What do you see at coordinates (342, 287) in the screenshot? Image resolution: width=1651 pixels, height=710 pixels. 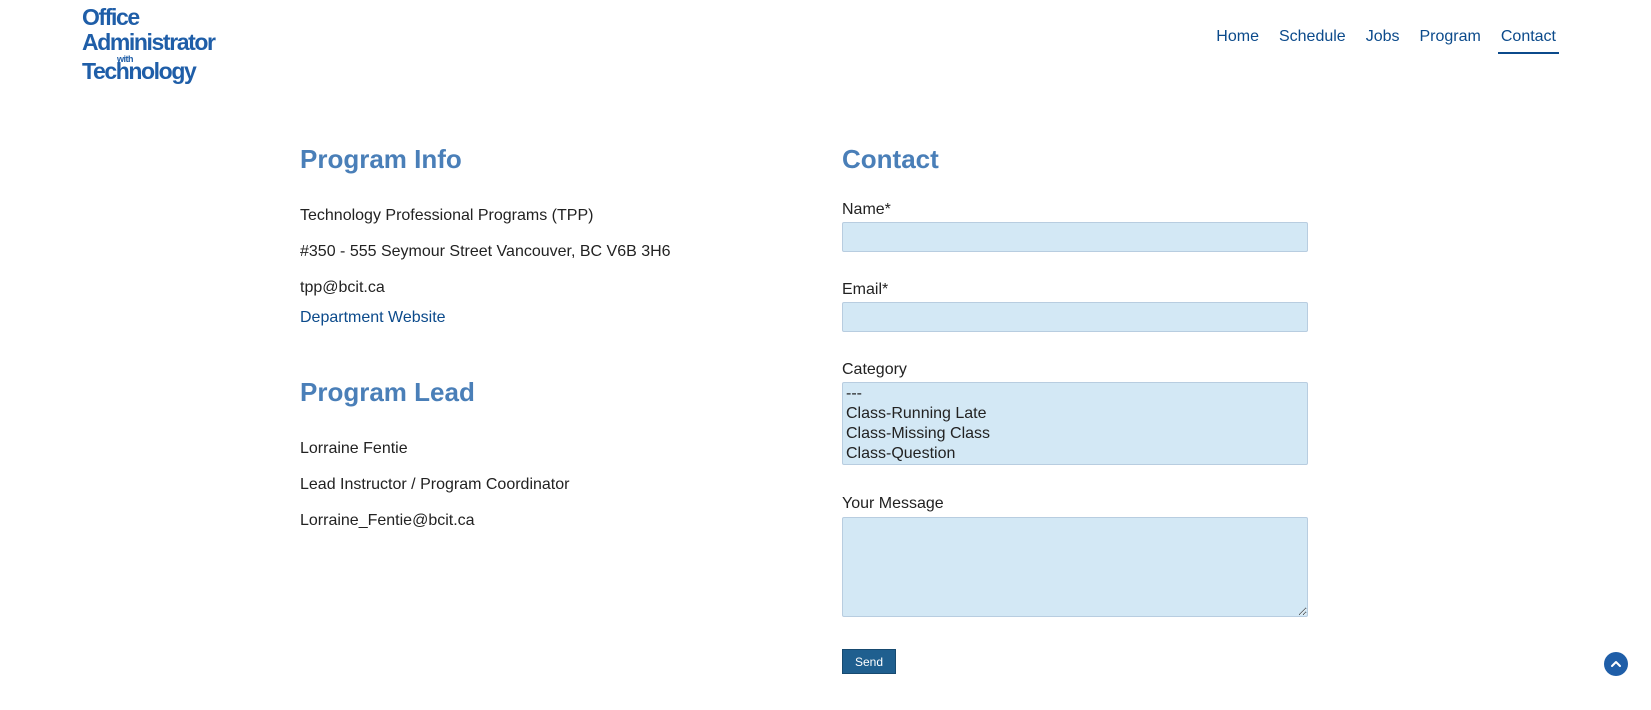 I see `program-email: tpp@bcit.ca` at bounding box center [342, 287].